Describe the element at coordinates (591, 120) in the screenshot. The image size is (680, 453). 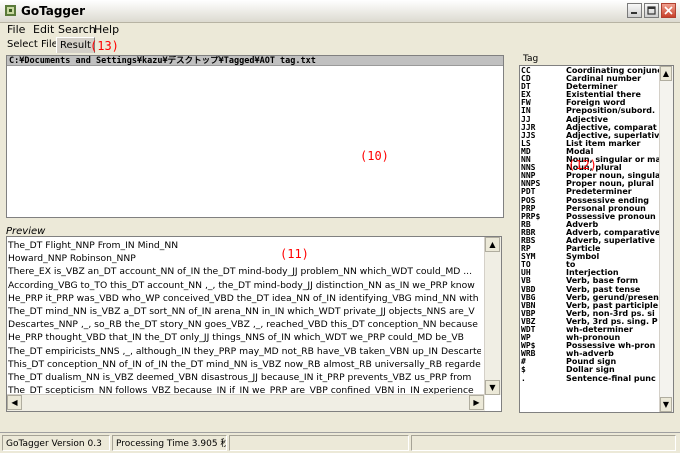
I see `tag-row: JJ Adjective` at that location.